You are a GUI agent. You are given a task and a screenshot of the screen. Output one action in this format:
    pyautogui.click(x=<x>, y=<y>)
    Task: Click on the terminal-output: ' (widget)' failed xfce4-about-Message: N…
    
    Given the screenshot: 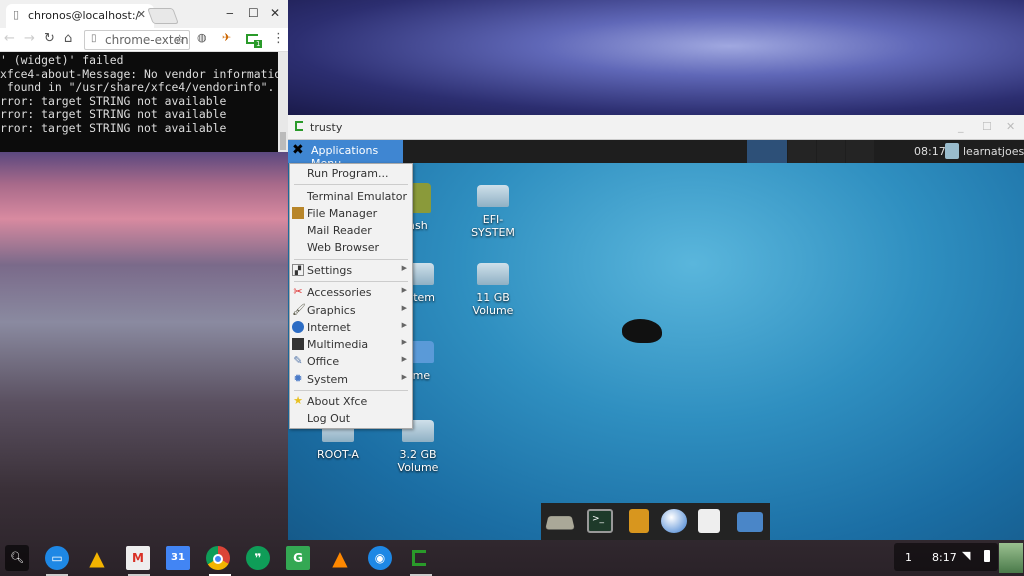 What is the action you would take?
    pyautogui.click(x=139, y=102)
    